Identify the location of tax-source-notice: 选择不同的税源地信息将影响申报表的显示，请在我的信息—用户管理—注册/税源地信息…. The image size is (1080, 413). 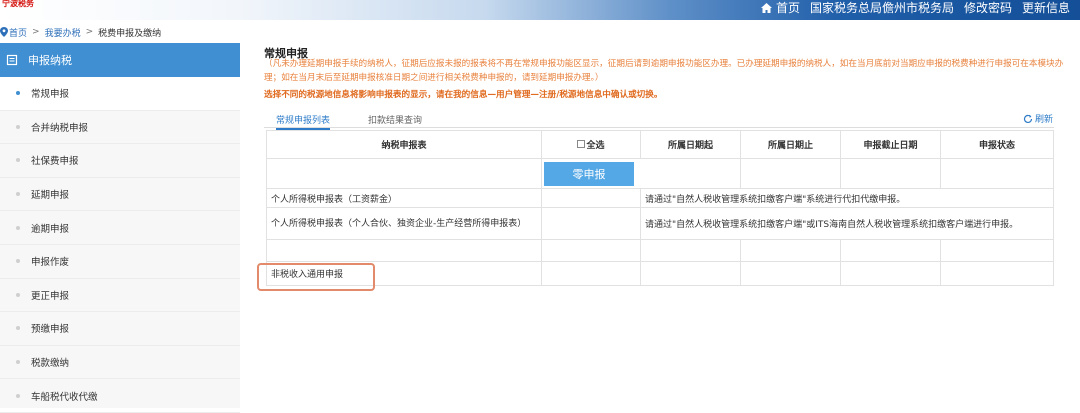
(463, 95).